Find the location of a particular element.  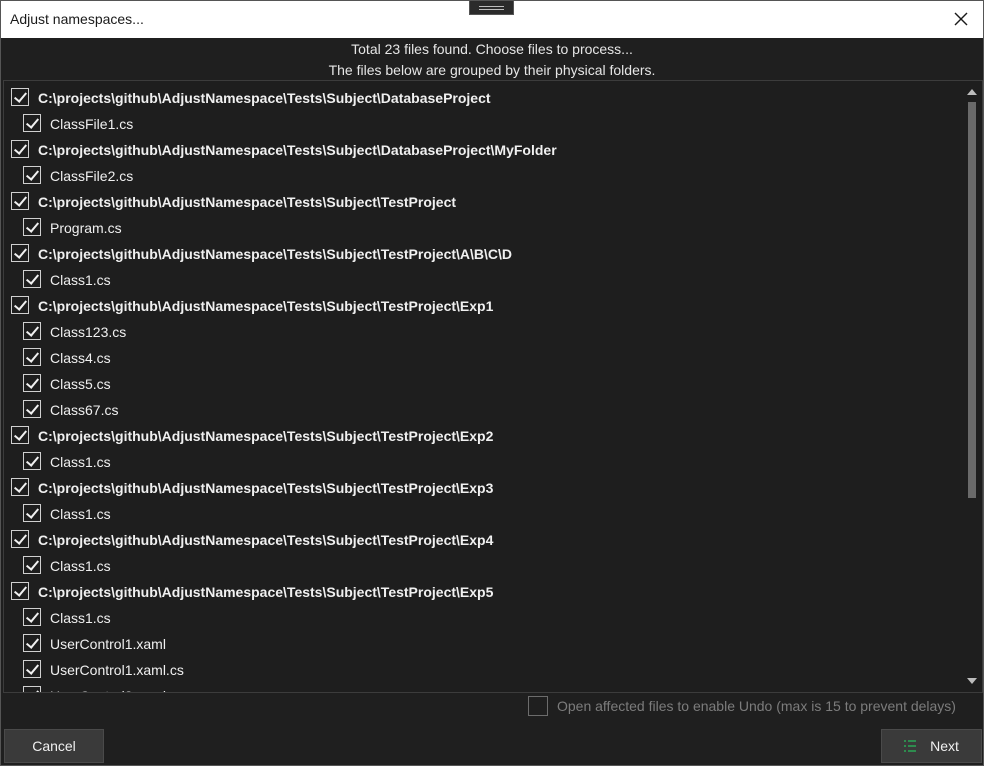

file-name-label: Class123.cs is located at coordinates (88, 332).